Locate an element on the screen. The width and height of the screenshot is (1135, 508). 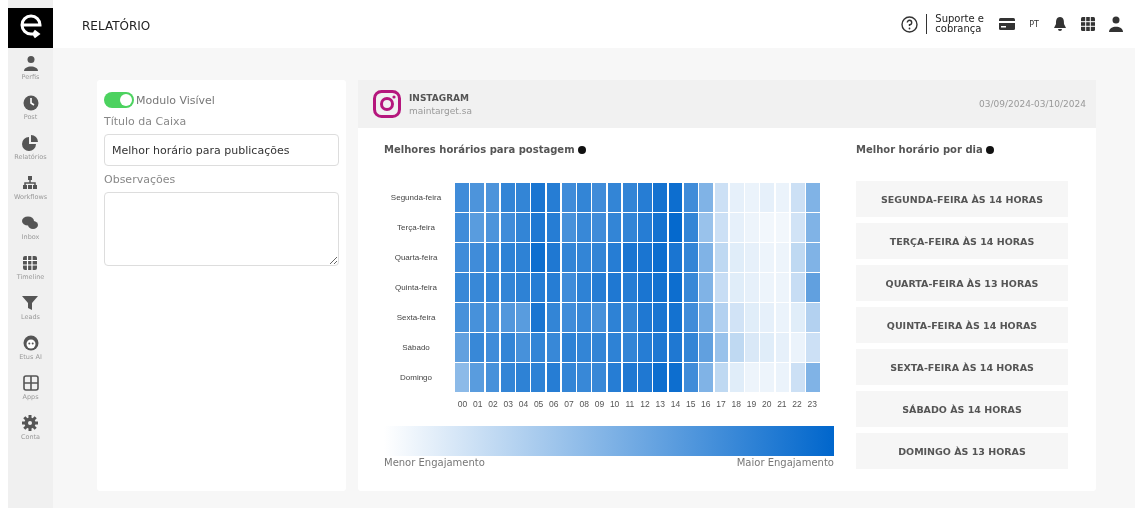
day-label: Terça-feira is located at coordinates (416, 228).